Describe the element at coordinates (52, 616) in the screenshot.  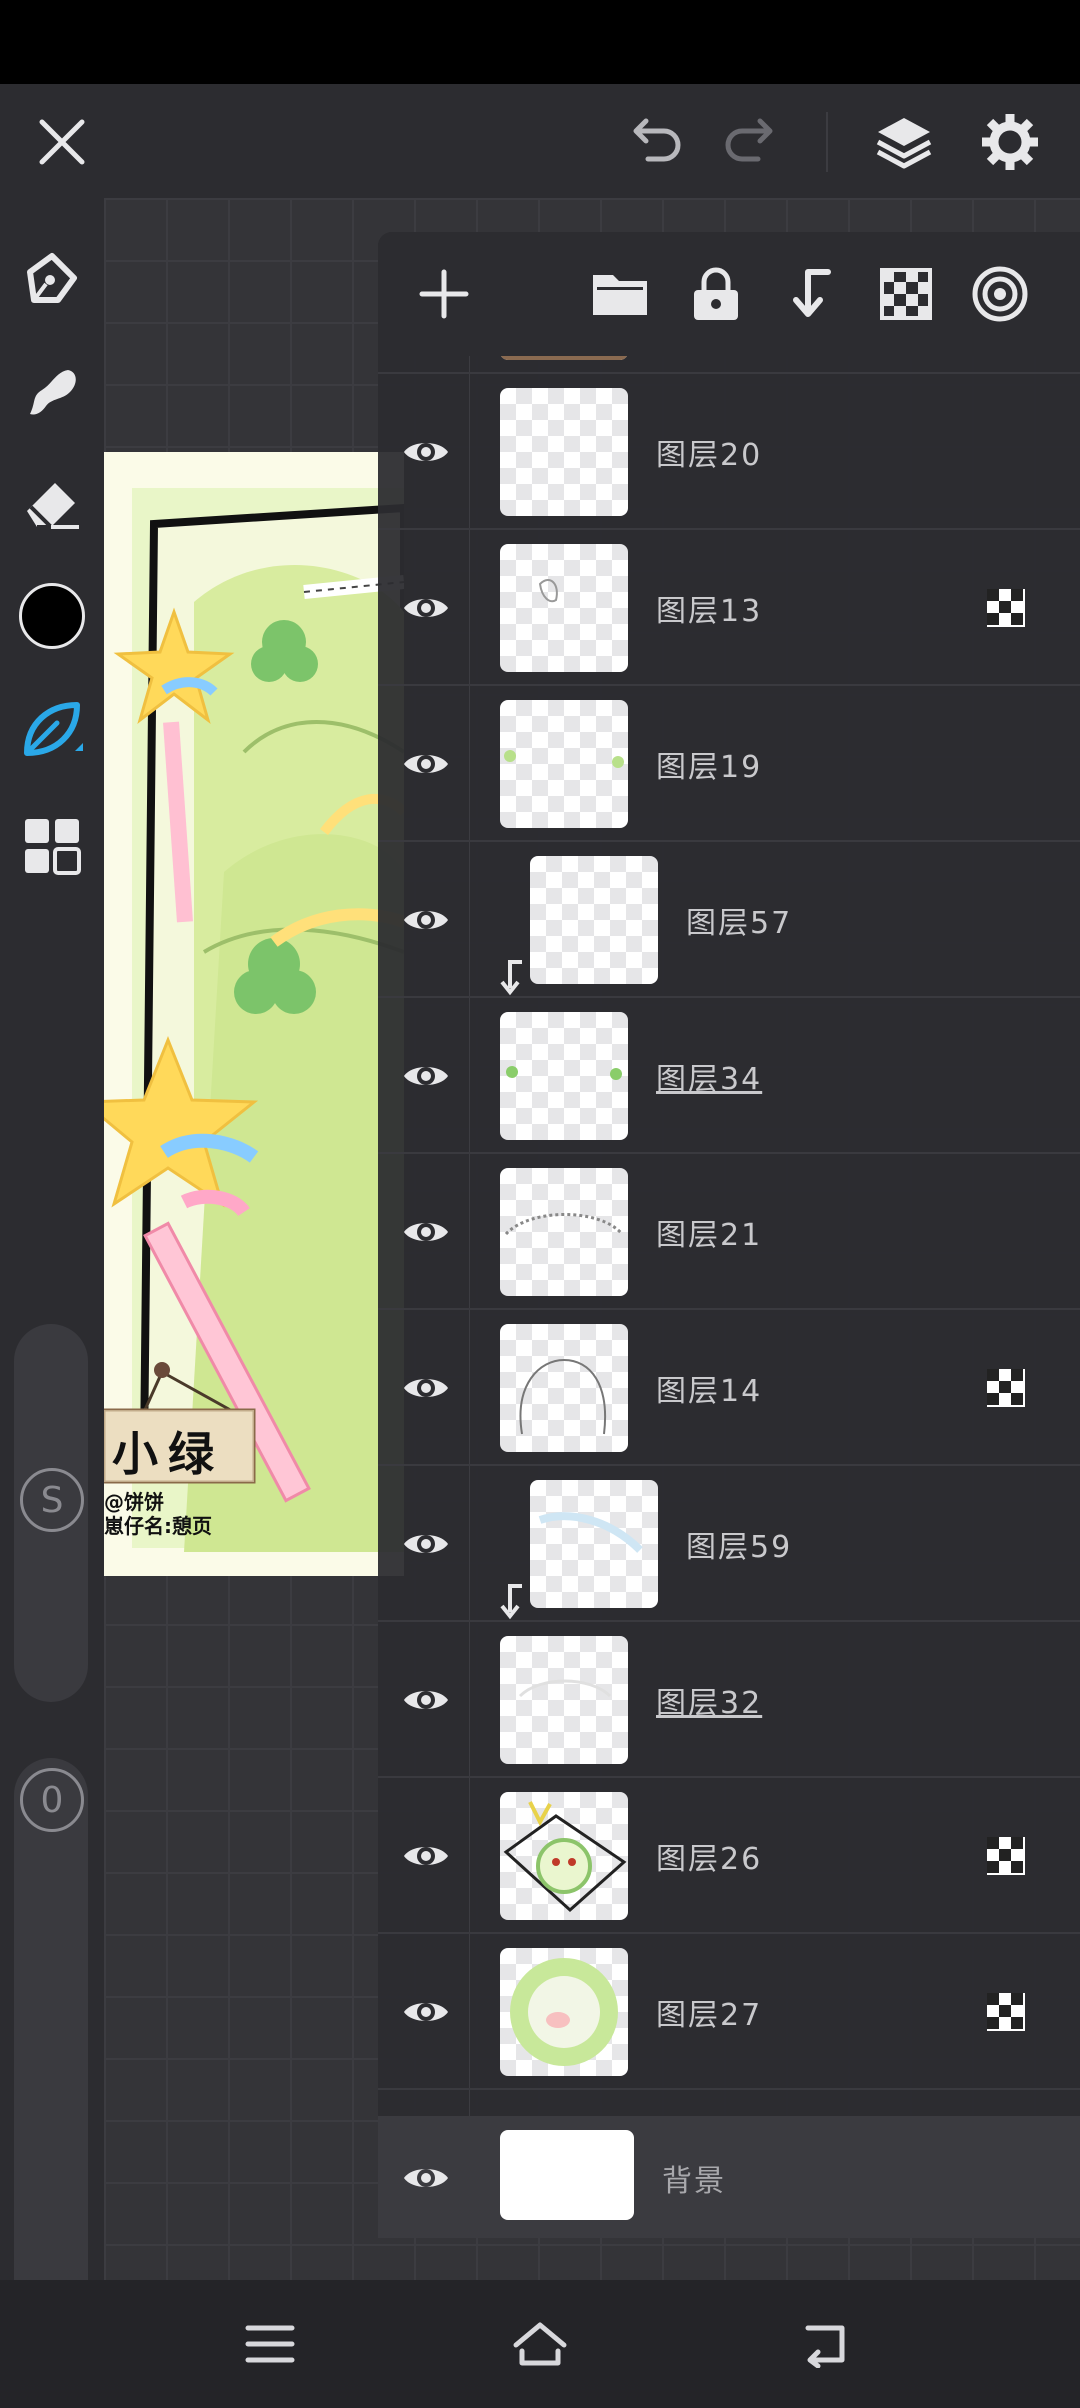
I see `color-swatch` at that location.